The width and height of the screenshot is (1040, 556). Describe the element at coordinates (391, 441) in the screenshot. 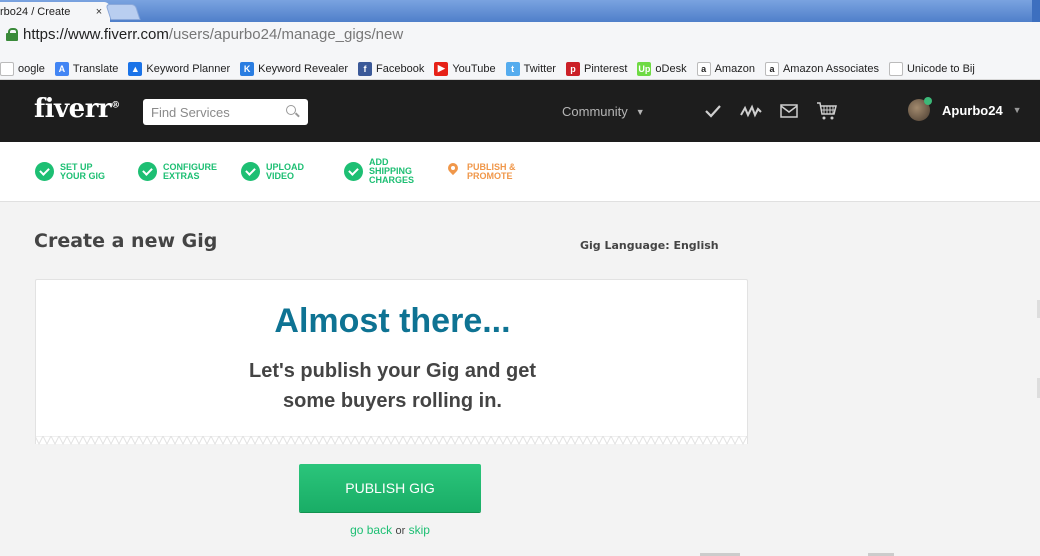

I see `card-zigzag-edge` at that location.